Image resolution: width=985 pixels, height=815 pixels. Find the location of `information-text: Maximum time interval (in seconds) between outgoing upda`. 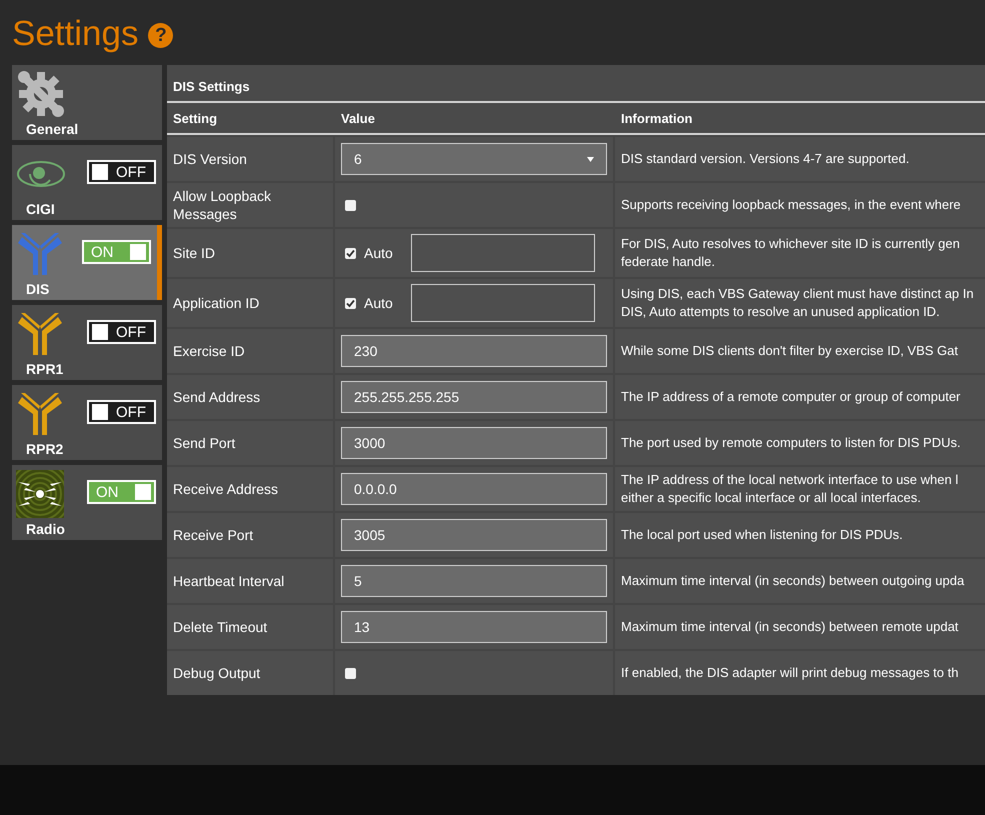

information-text: Maximum time interval (in seconds) between outgoing upda is located at coordinates (792, 581).